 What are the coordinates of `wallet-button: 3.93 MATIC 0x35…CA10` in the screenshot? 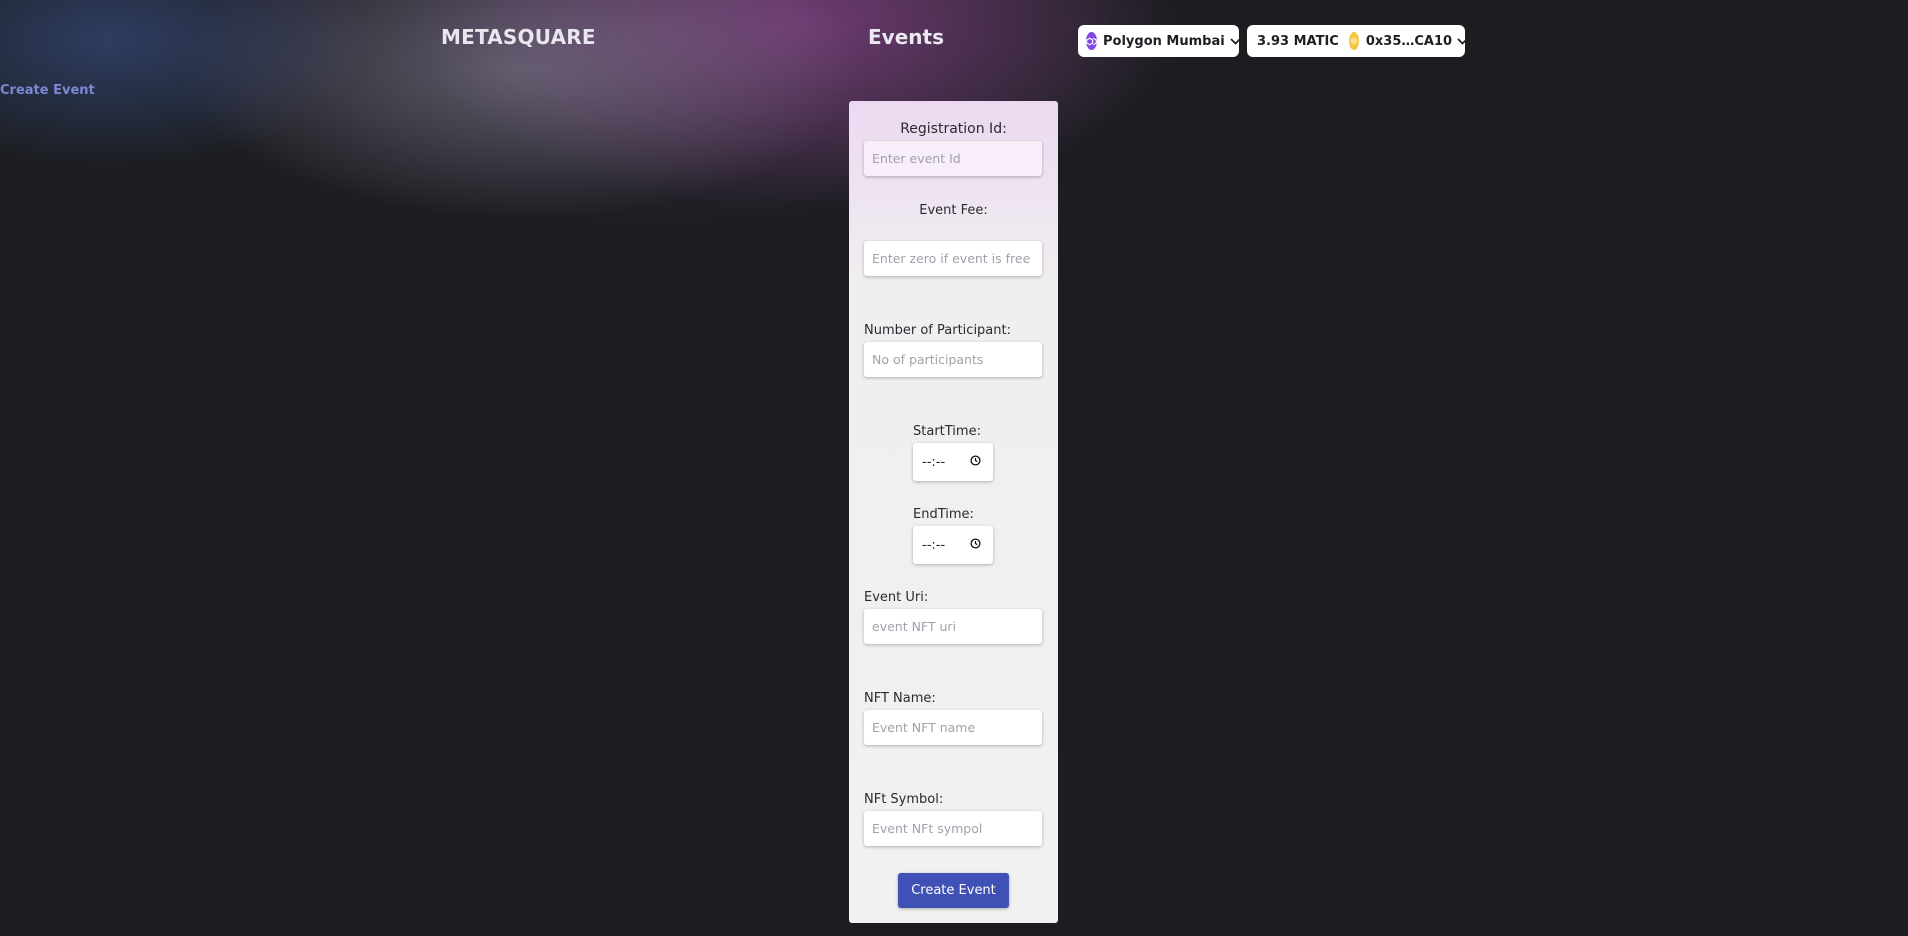 It's located at (1357, 41).